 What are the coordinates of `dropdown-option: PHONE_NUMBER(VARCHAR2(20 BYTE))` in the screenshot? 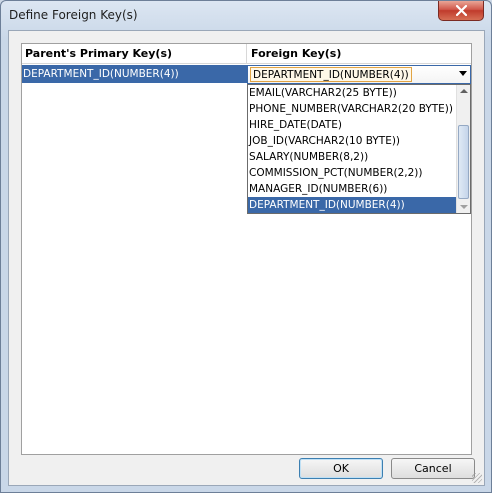 It's located at (352, 109).